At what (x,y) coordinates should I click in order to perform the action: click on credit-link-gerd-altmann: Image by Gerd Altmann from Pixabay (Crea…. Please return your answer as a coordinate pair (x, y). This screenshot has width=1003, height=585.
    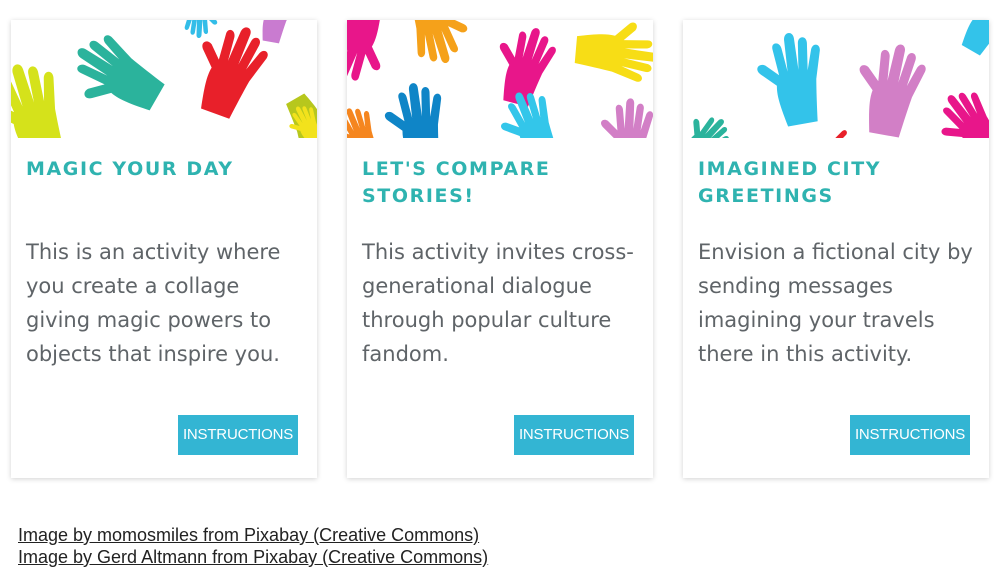
    Looking at the image, I should click on (253, 557).